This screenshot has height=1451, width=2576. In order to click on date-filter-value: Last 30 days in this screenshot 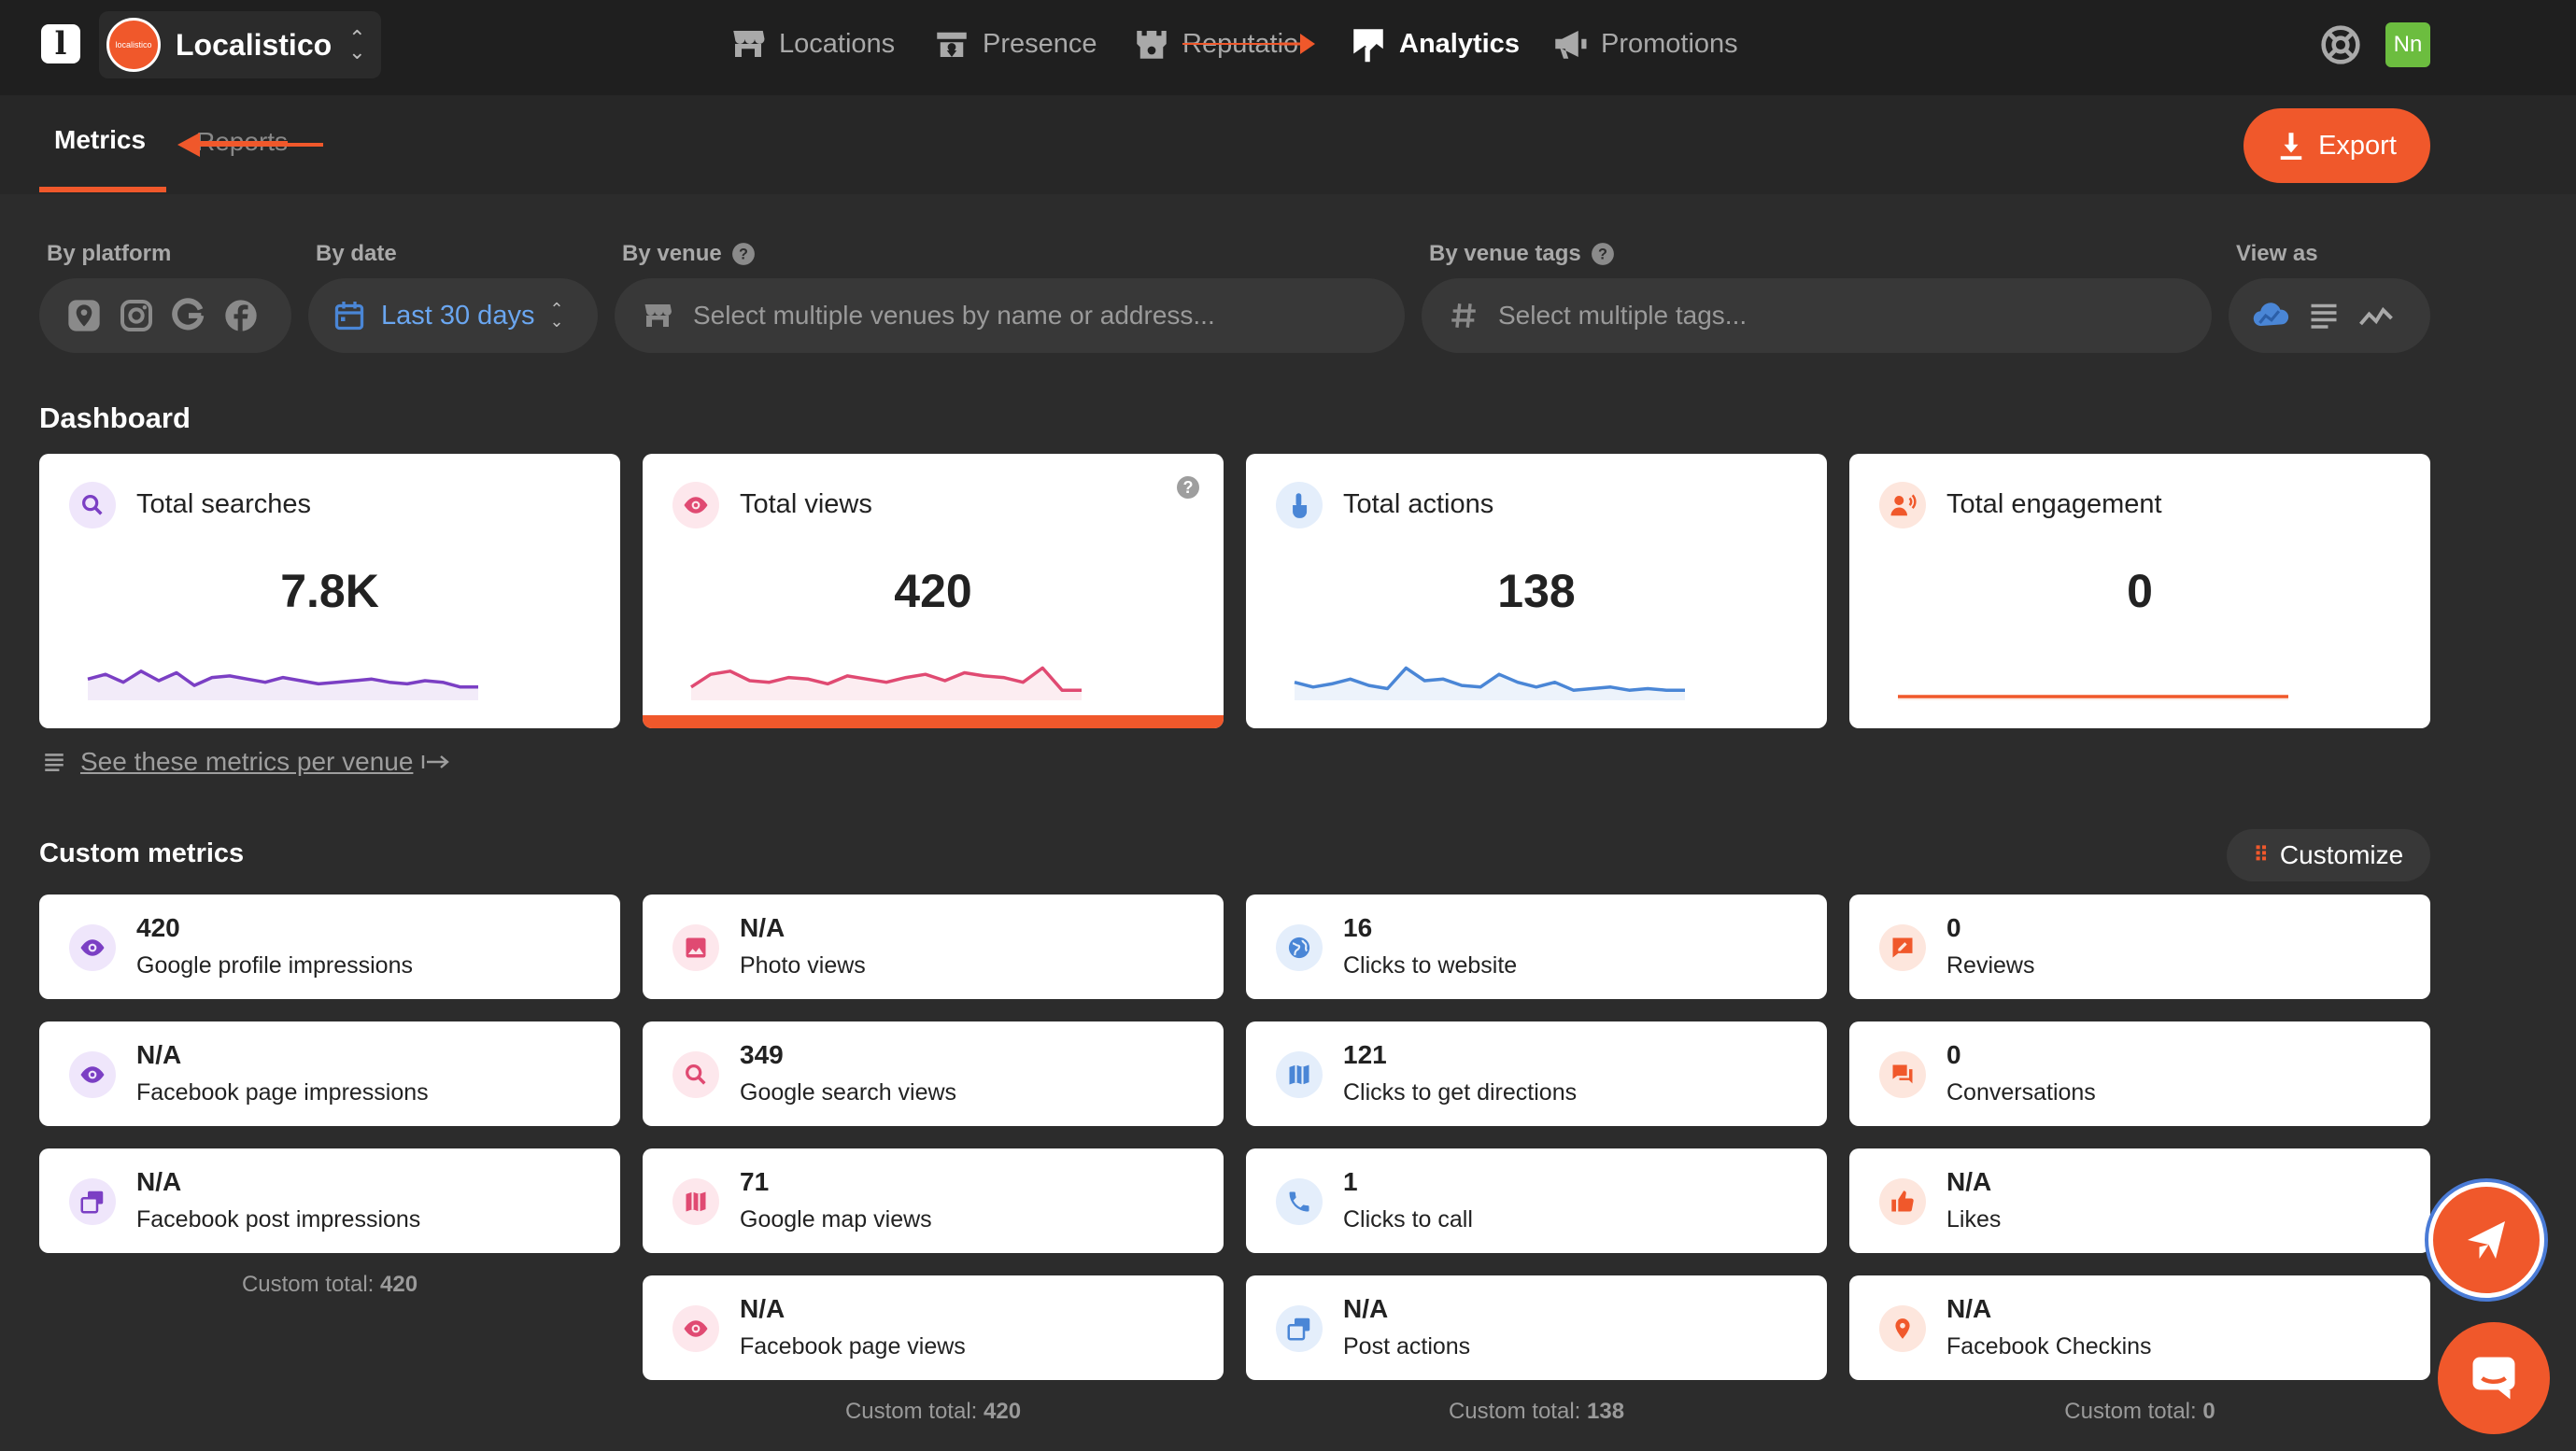, I will do `click(458, 315)`.